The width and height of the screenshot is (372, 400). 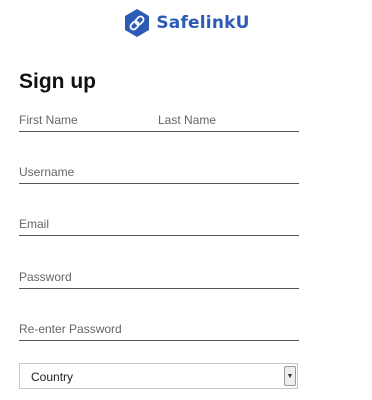 I want to click on brand-logo: SafelinkU, so click(x=186, y=23).